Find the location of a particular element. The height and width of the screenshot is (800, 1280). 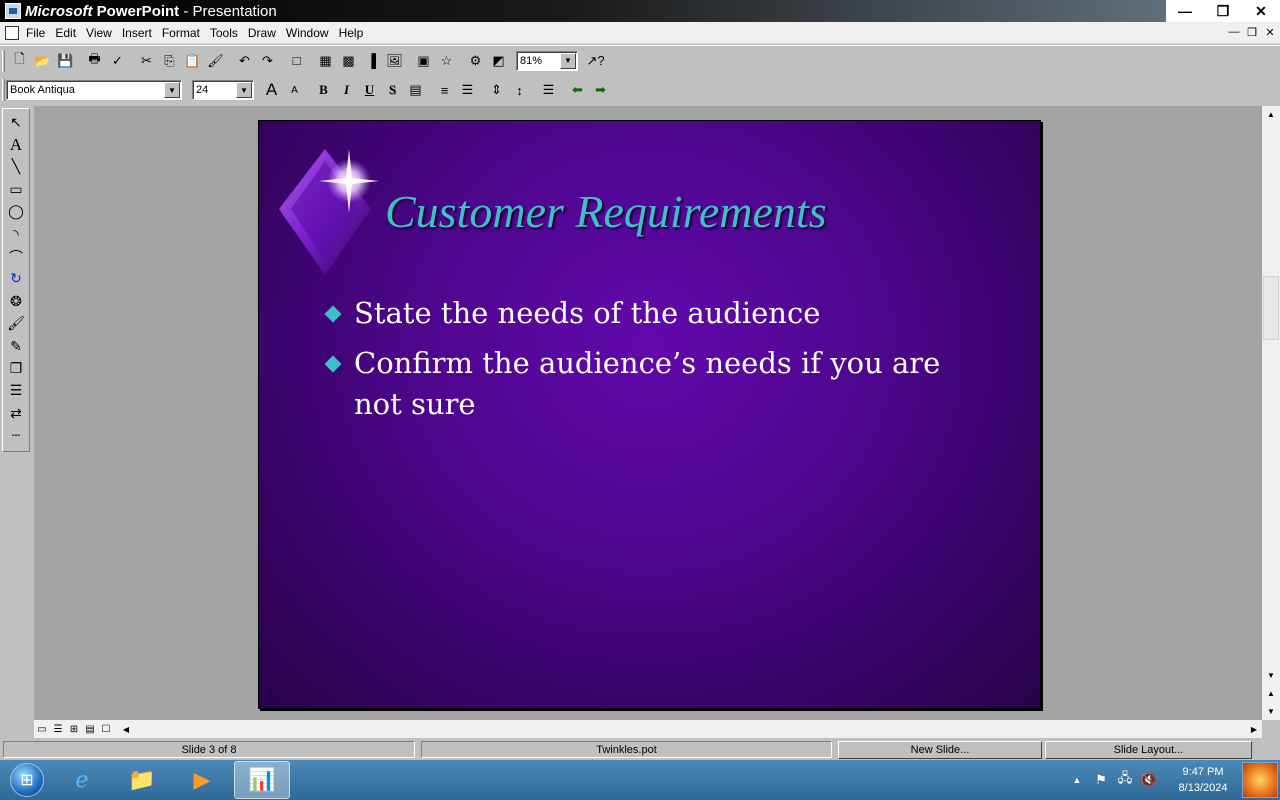

underline-button: U is located at coordinates (369, 90).